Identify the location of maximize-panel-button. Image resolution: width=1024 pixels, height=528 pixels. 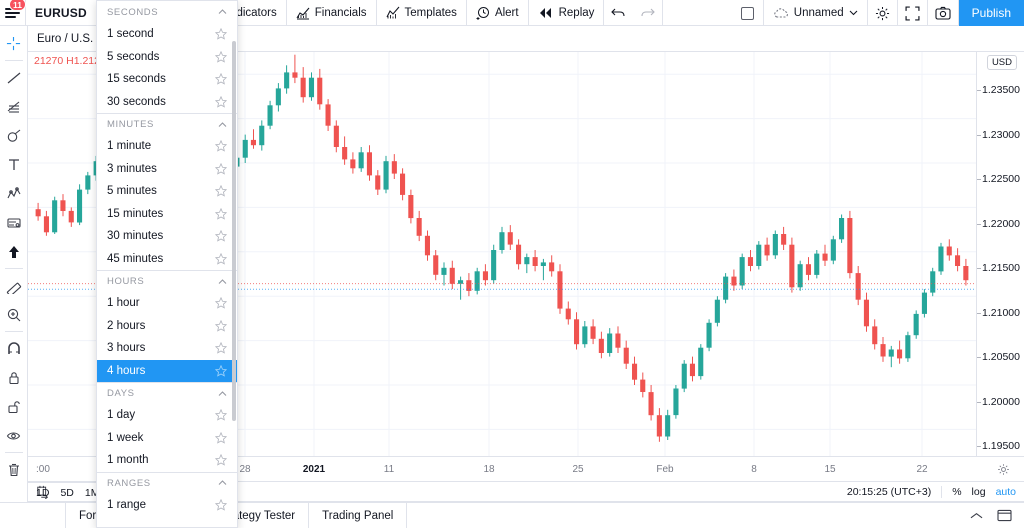
(1004, 515).